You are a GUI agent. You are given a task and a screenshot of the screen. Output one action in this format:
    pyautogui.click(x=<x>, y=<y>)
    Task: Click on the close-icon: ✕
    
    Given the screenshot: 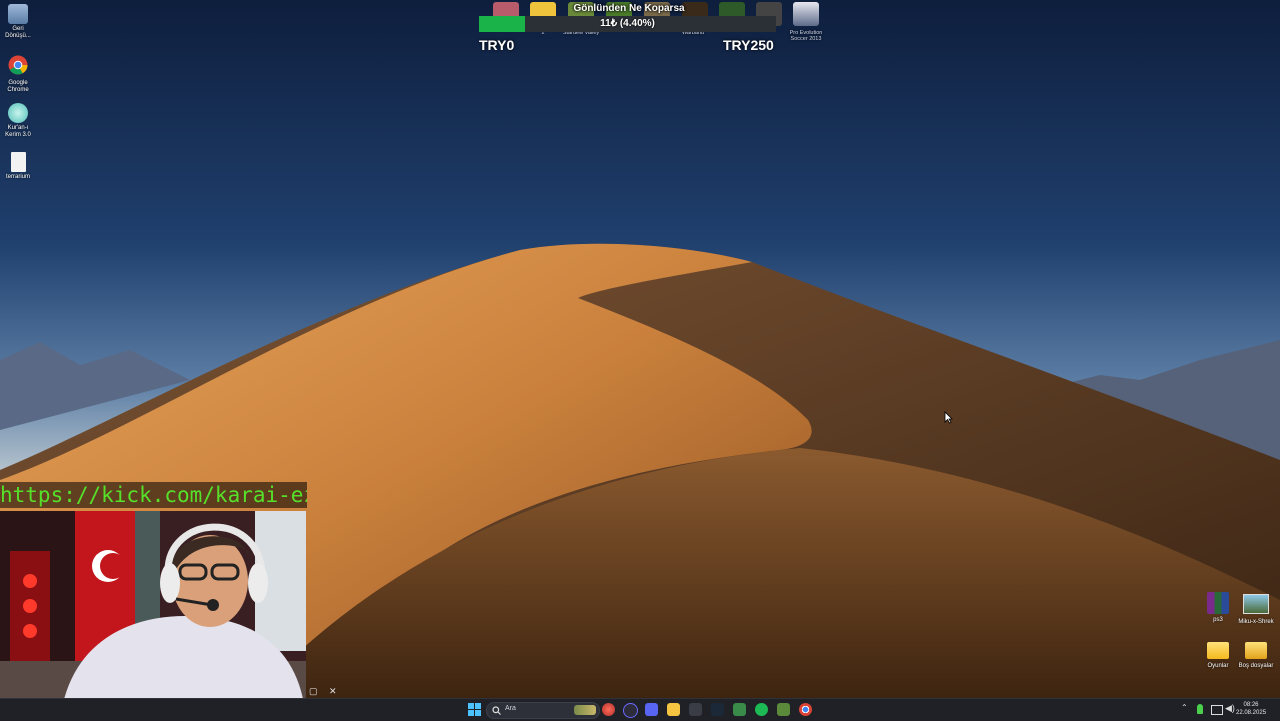 What is the action you would take?
    pyautogui.click(x=333, y=691)
    